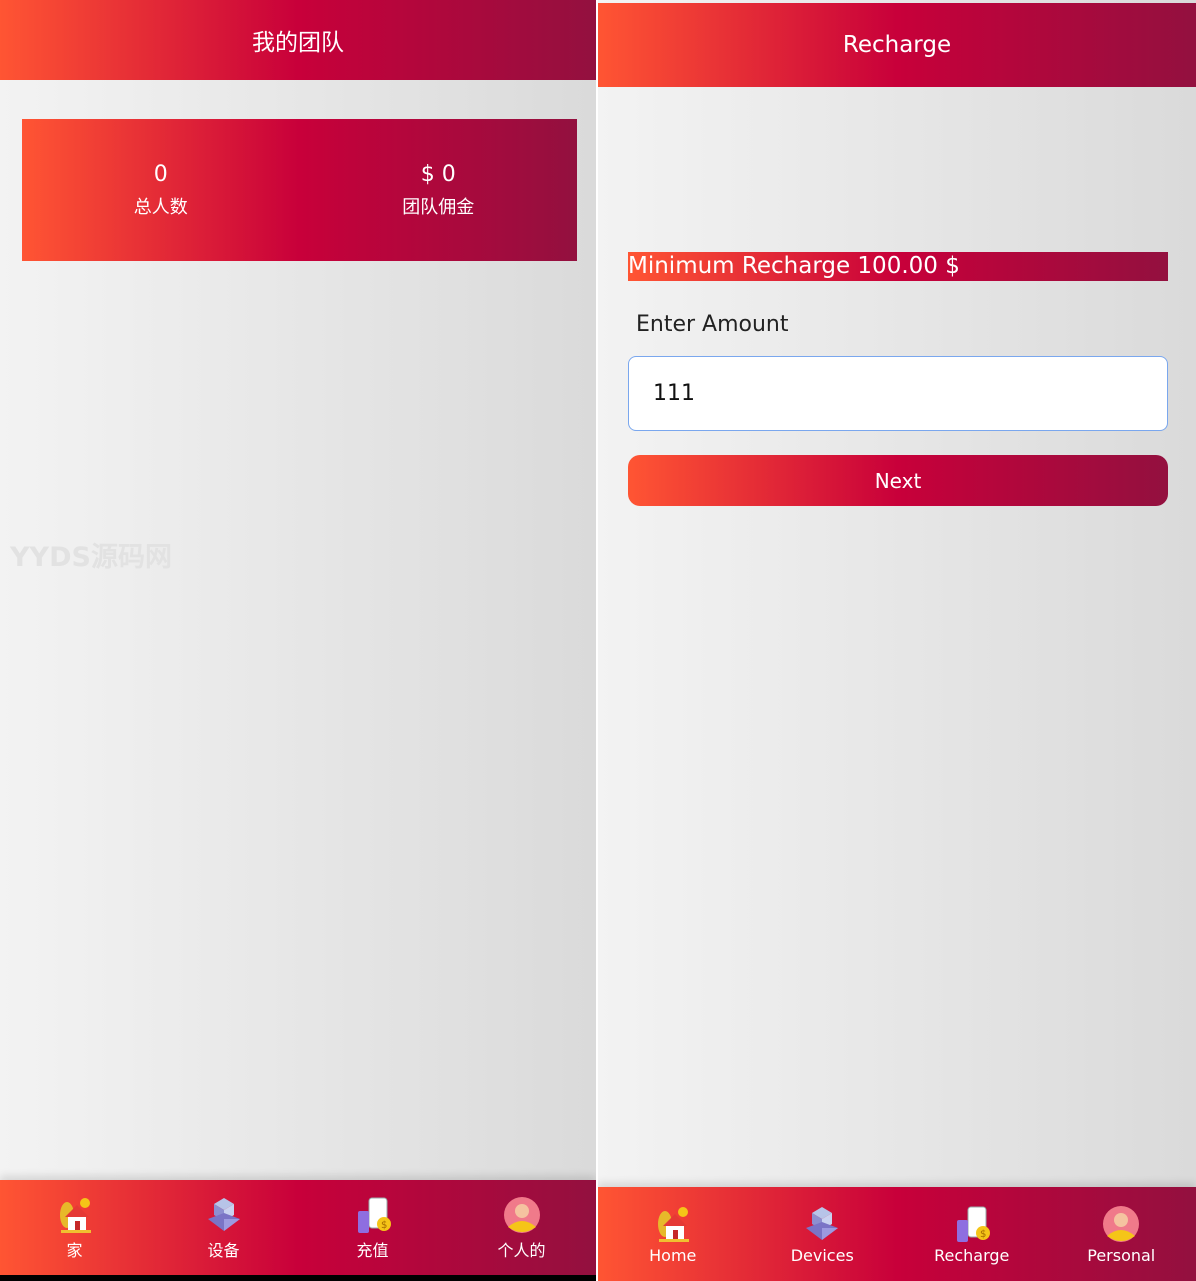 This screenshot has width=1196, height=1281. What do you see at coordinates (898, 266) in the screenshot?
I see `minimum-recharge-notice: Minimum Recharge 100.00 $` at bounding box center [898, 266].